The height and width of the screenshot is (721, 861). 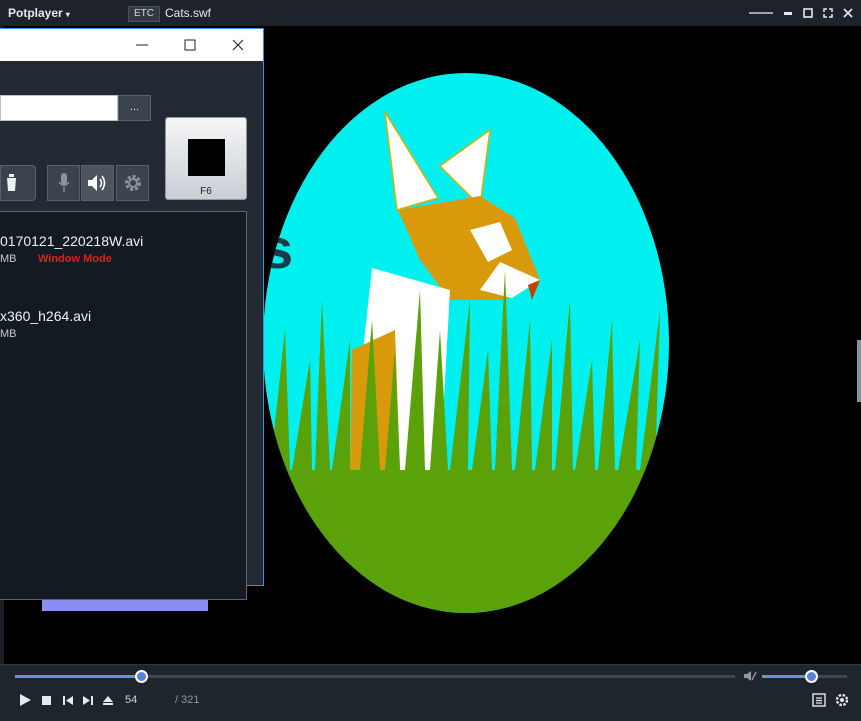 What do you see at coordinates (828, 13) in the screenshot?
I see `fullscreen-icon` at bounding box center [828, 13].